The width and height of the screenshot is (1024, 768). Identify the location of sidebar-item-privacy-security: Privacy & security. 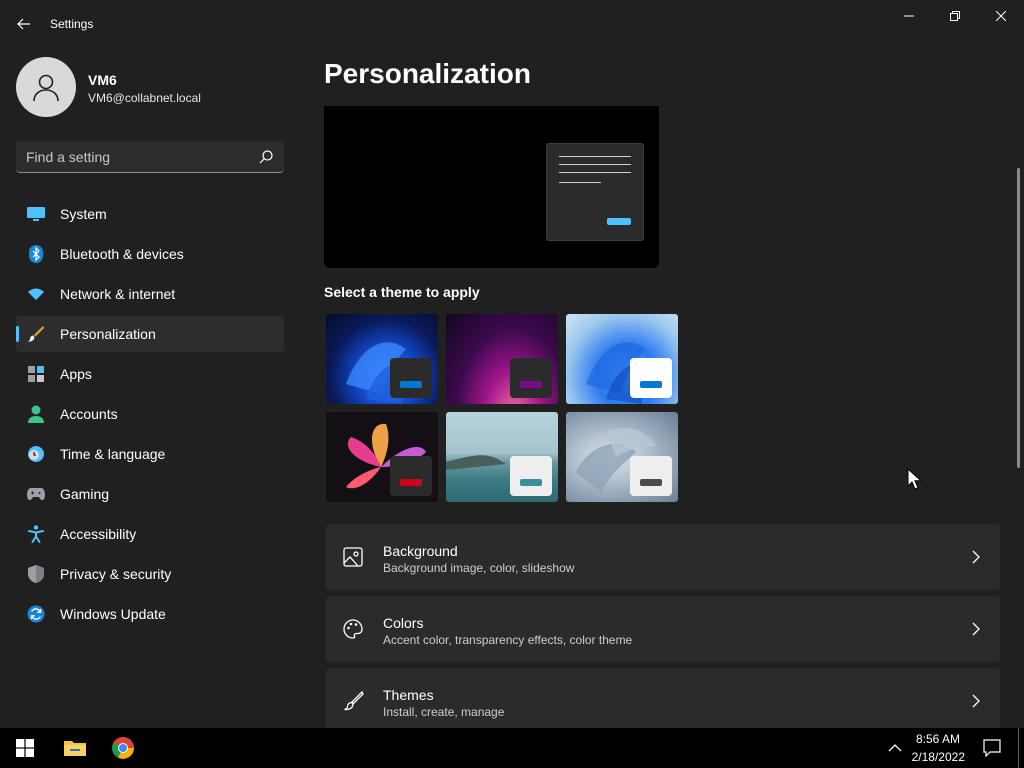
(150, 574).